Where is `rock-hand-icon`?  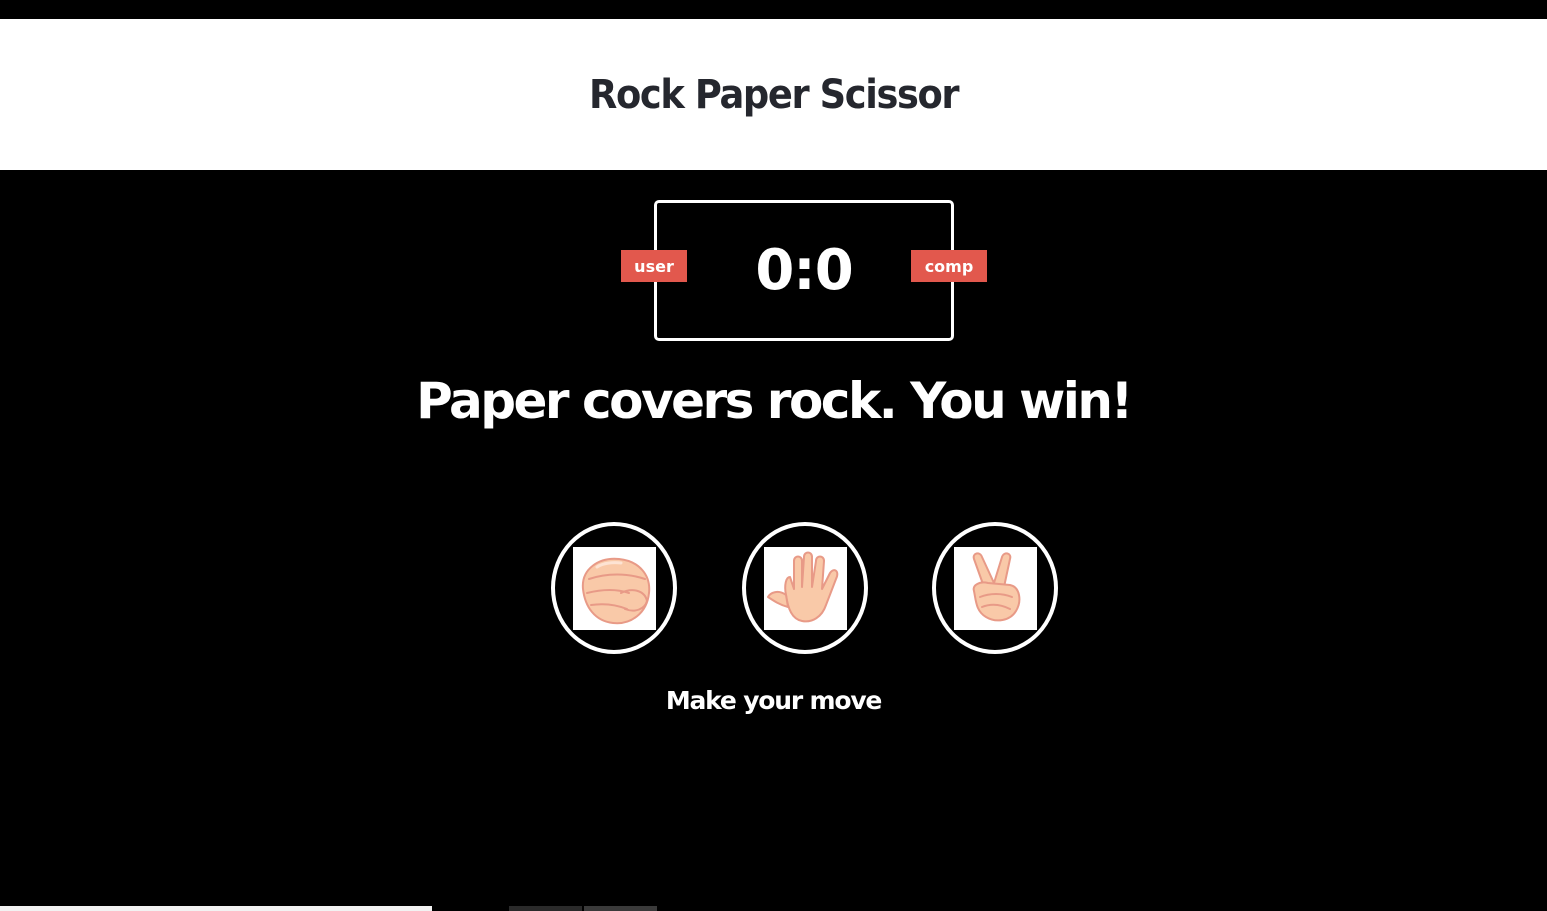
rock-hand-icon is located at coordinates (615, 590).